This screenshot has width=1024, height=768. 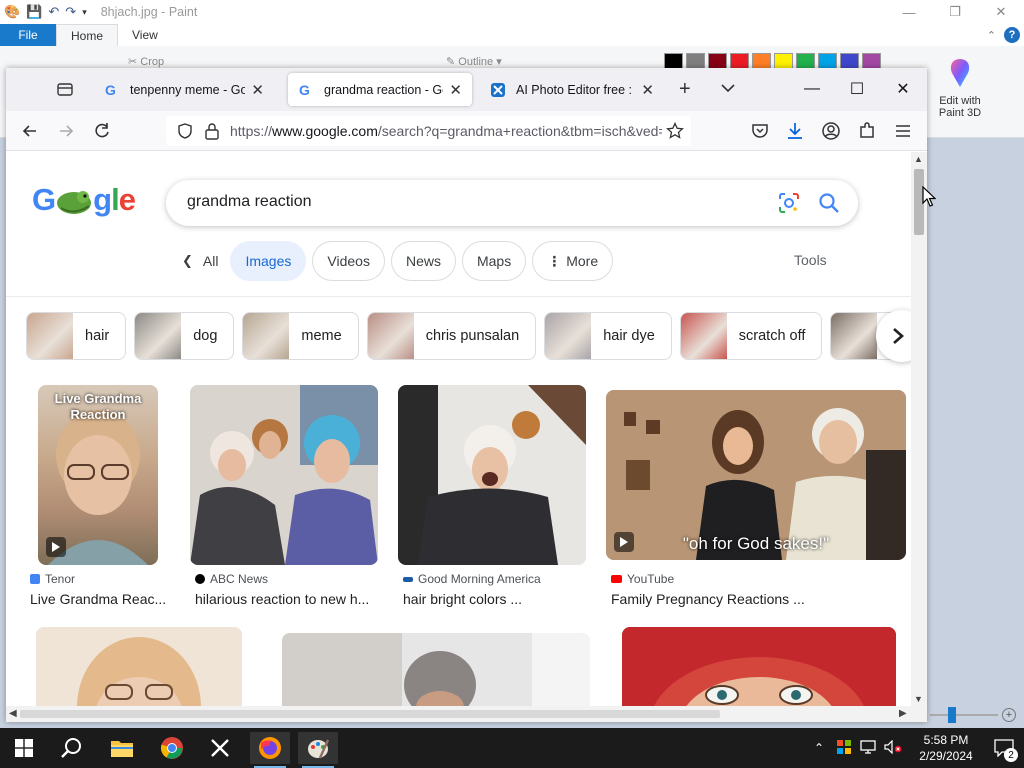 I want to click on result-source: ABC News, so click(x=231, y=579).